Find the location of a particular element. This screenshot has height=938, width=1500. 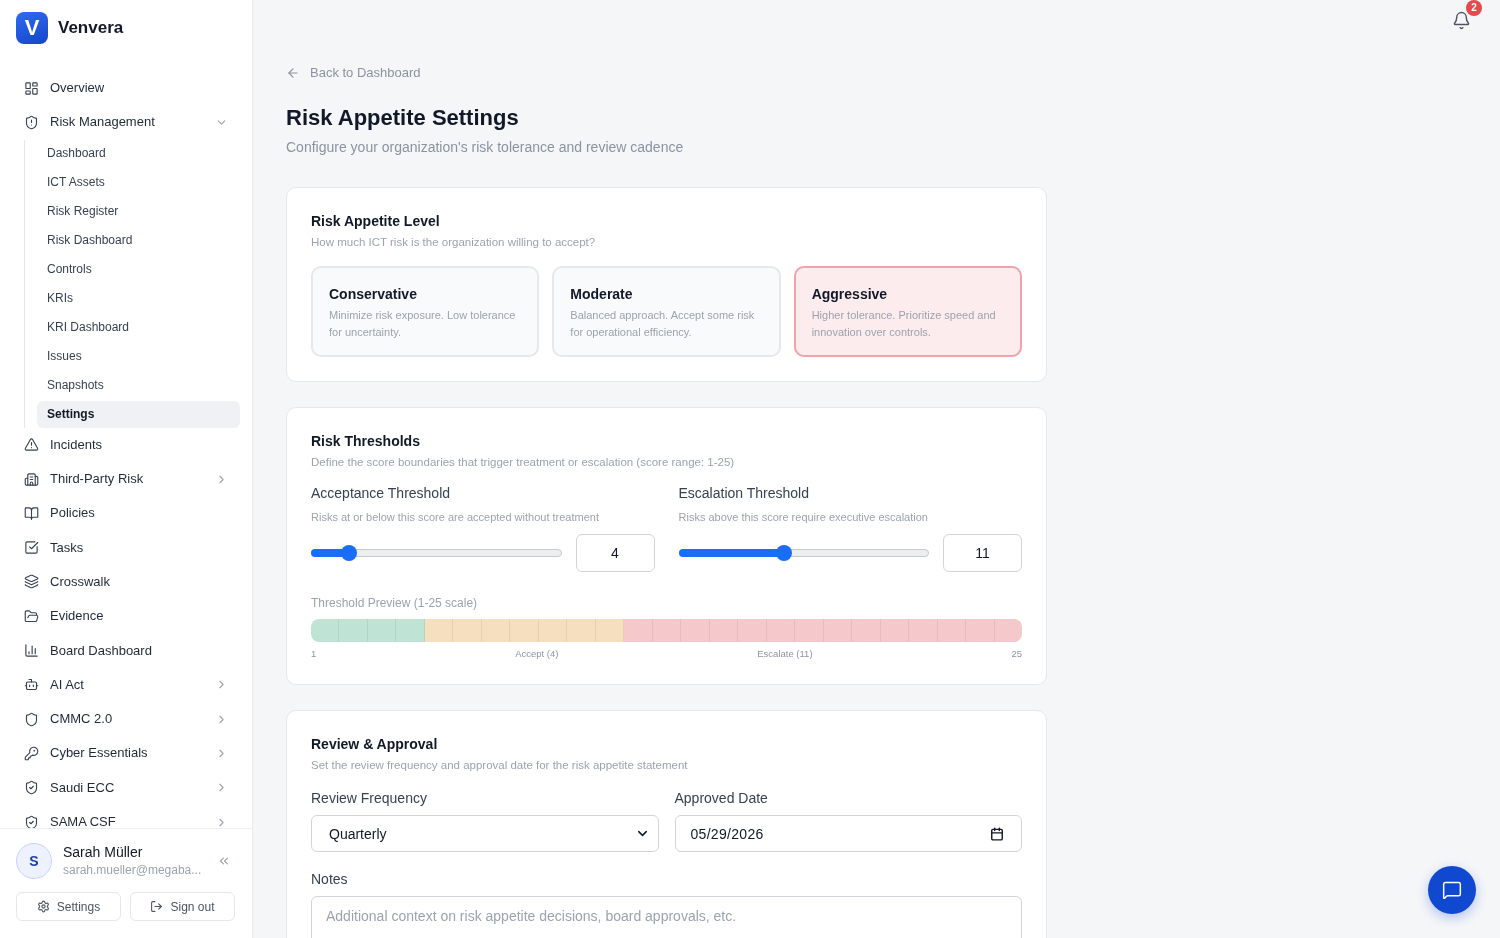

nav-subitem: Controls is located at coordinates (138, 269).